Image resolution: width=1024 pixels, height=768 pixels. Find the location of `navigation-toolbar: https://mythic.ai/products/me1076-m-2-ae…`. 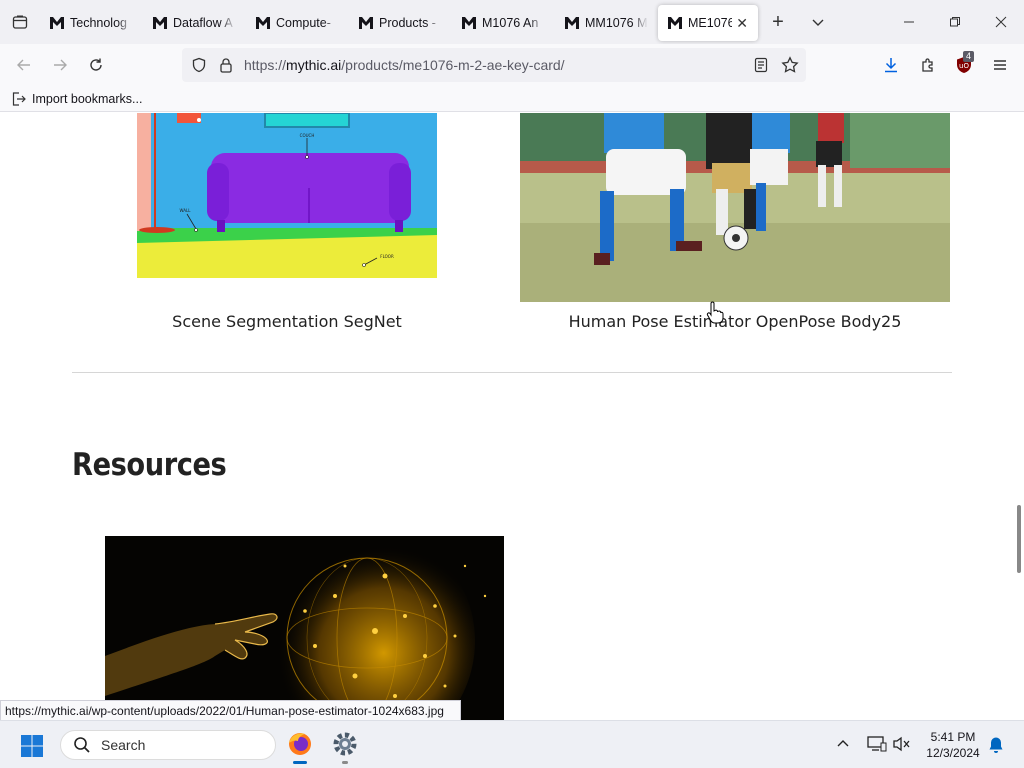

navigation-toolbar: https://mythic.ai/products/me1076-m-2-ae… is located at coordinates (512, 65).